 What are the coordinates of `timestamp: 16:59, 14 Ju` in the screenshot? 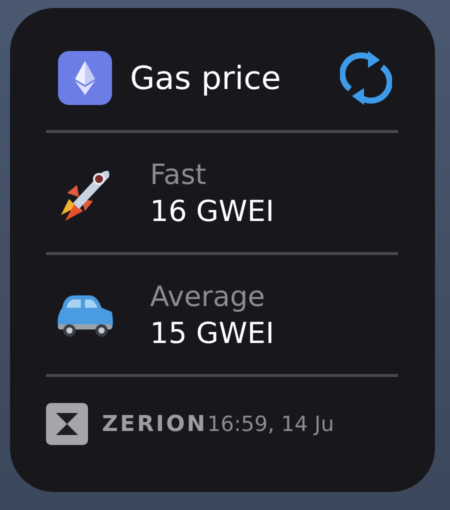 It's located at (270, 424).